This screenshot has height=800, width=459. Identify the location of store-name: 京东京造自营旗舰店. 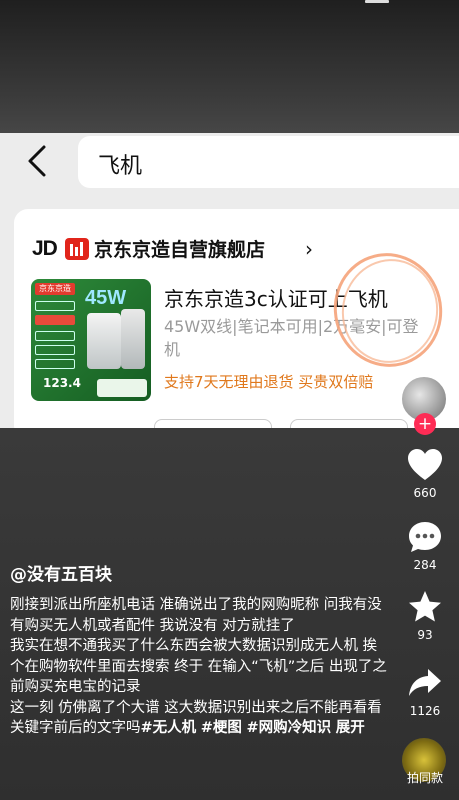
(180, 250).